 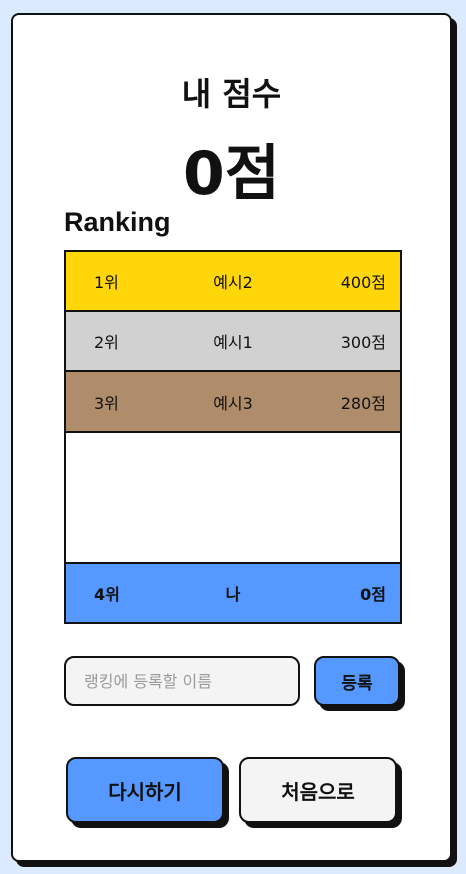 I want to click on ranking-position: 2위, so click(x=106, y=342).